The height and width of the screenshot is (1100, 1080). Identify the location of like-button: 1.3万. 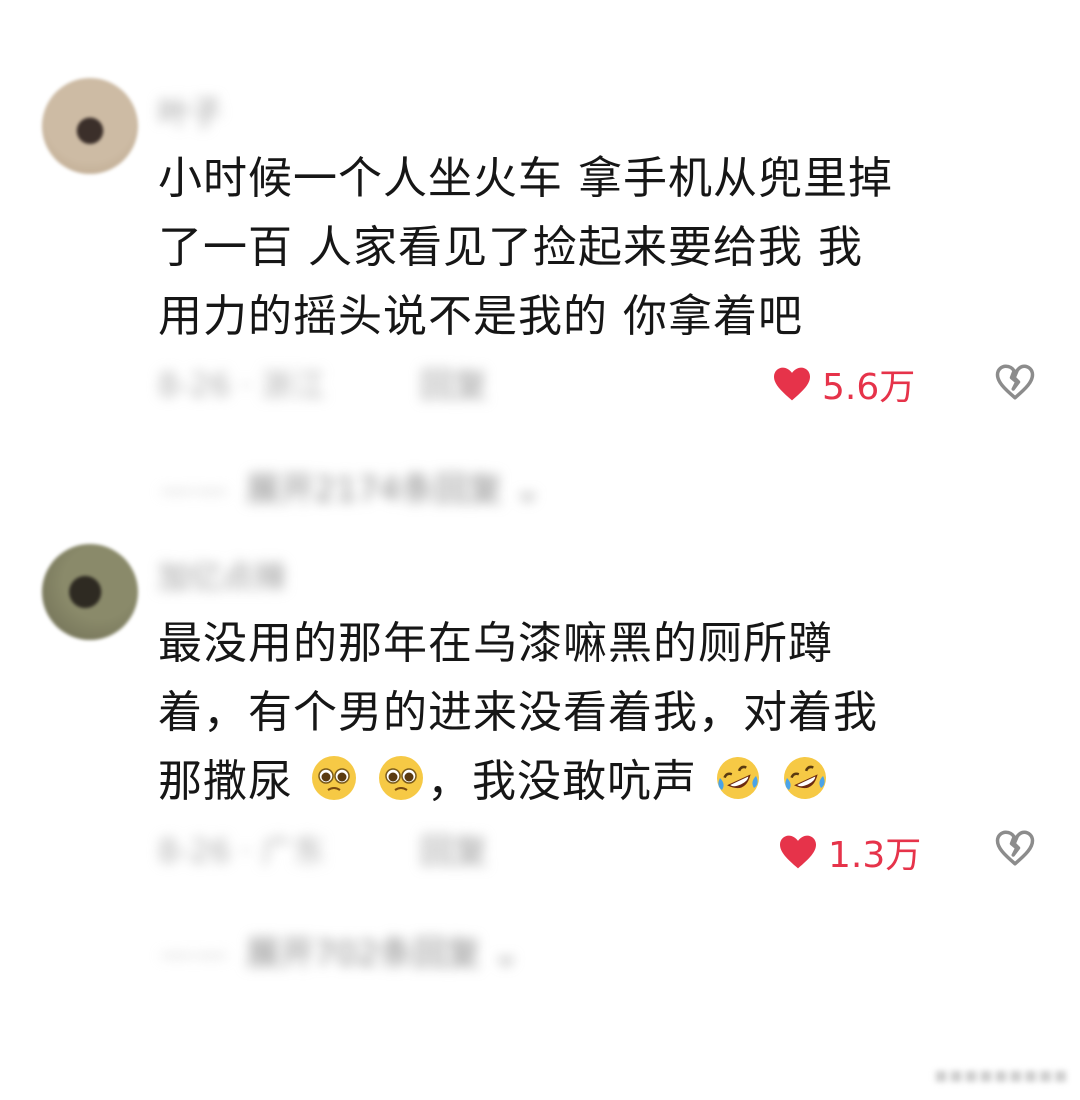
(849, 852).